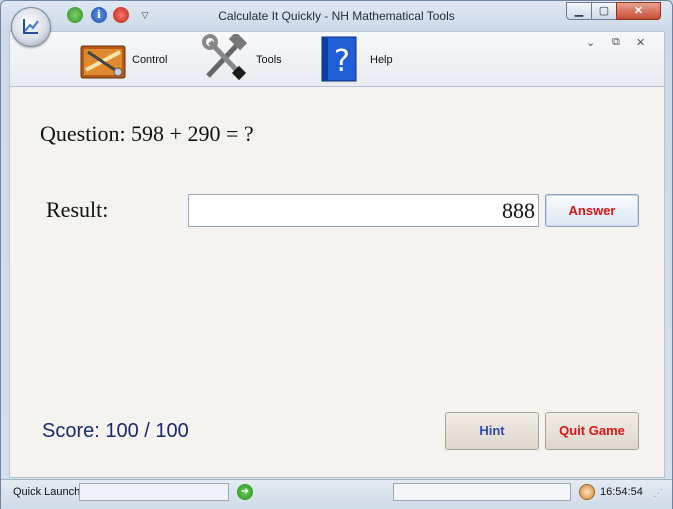 The height and width of the screenshot is (509, 673). I want to click on quick-launch-label: Quick Launch, so click(47, 492).